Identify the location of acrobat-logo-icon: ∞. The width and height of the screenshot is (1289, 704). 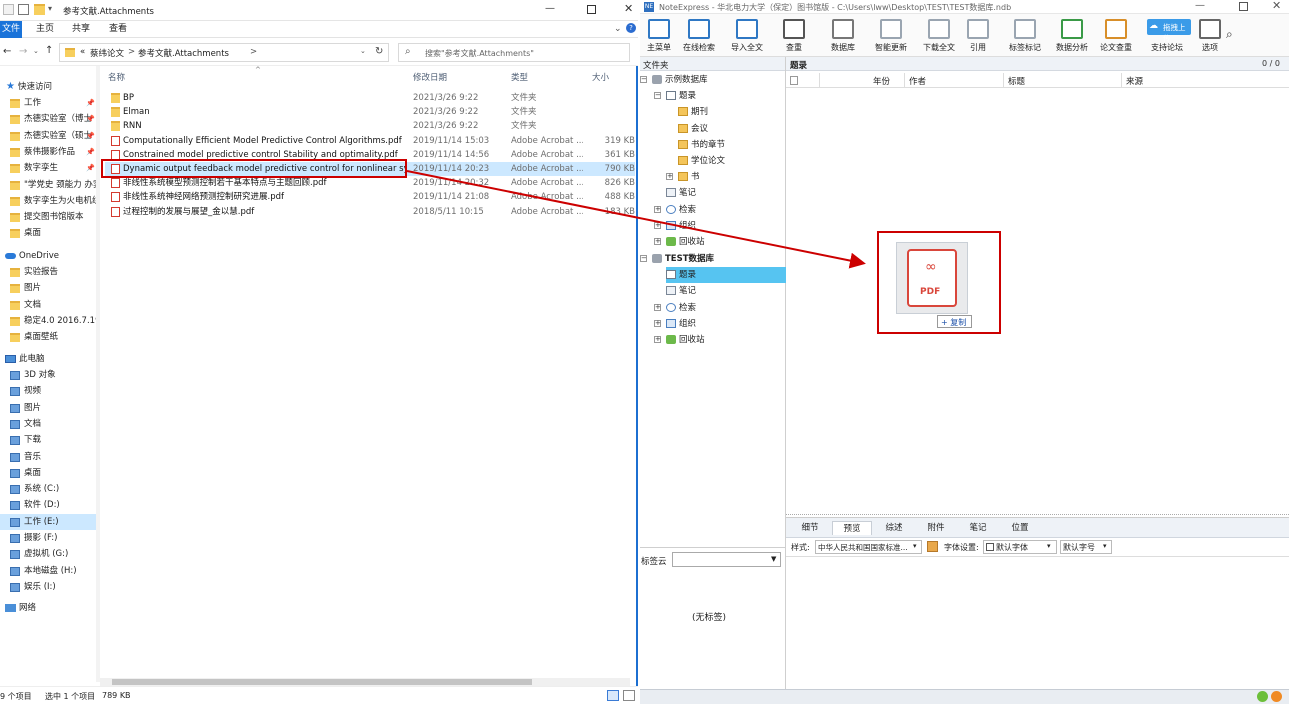
(931, 267).